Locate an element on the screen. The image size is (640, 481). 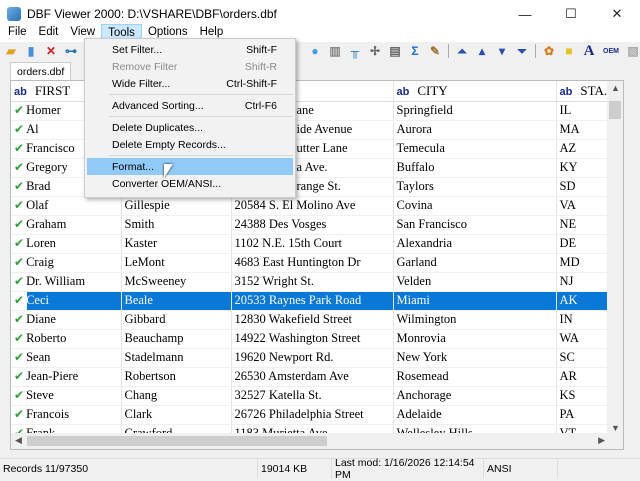
oem-icon: OEM is located at coordinates (611, 51).